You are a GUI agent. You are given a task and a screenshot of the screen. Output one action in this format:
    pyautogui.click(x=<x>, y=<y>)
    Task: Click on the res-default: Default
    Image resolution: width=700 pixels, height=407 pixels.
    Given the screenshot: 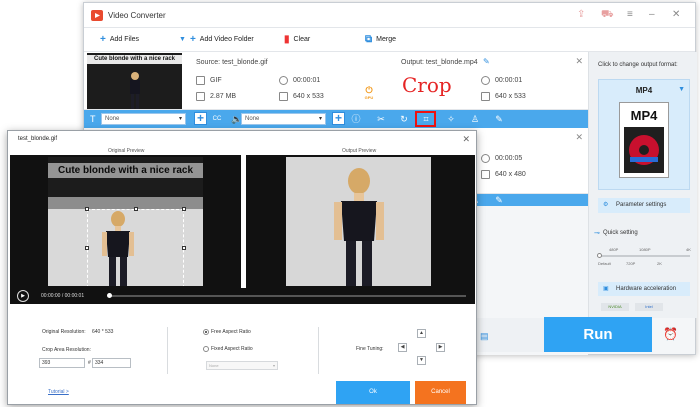 What is the action you would take?
    pyautogui.click(x=604, y=263)
    